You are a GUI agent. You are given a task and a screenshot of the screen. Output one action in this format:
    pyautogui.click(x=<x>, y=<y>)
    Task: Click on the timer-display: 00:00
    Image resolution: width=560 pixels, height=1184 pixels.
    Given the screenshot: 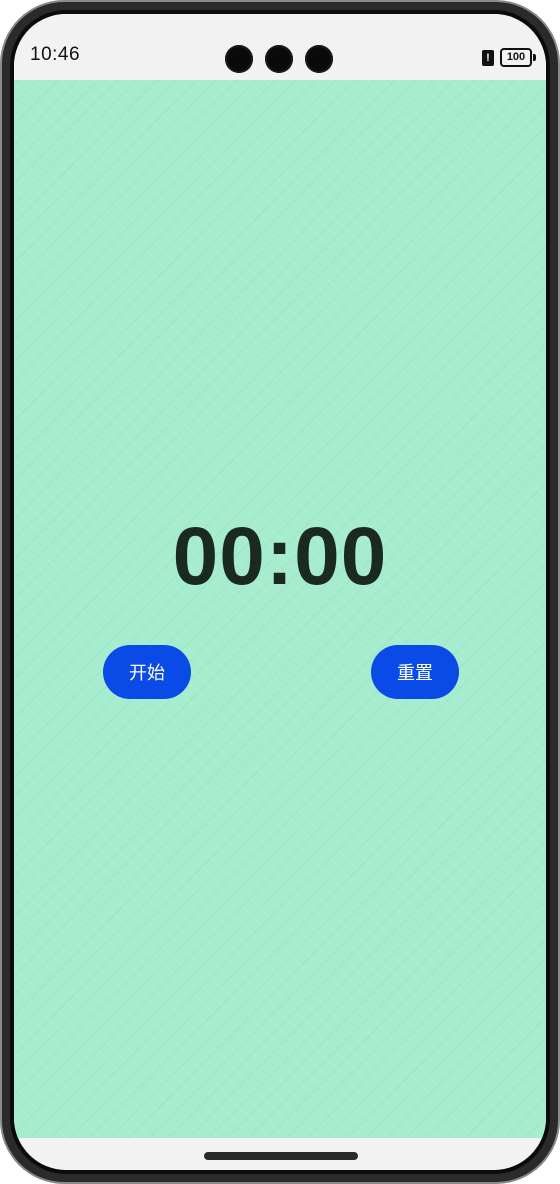 What is the action you would take?
    pyautogui.click(x=280, y=556)
    